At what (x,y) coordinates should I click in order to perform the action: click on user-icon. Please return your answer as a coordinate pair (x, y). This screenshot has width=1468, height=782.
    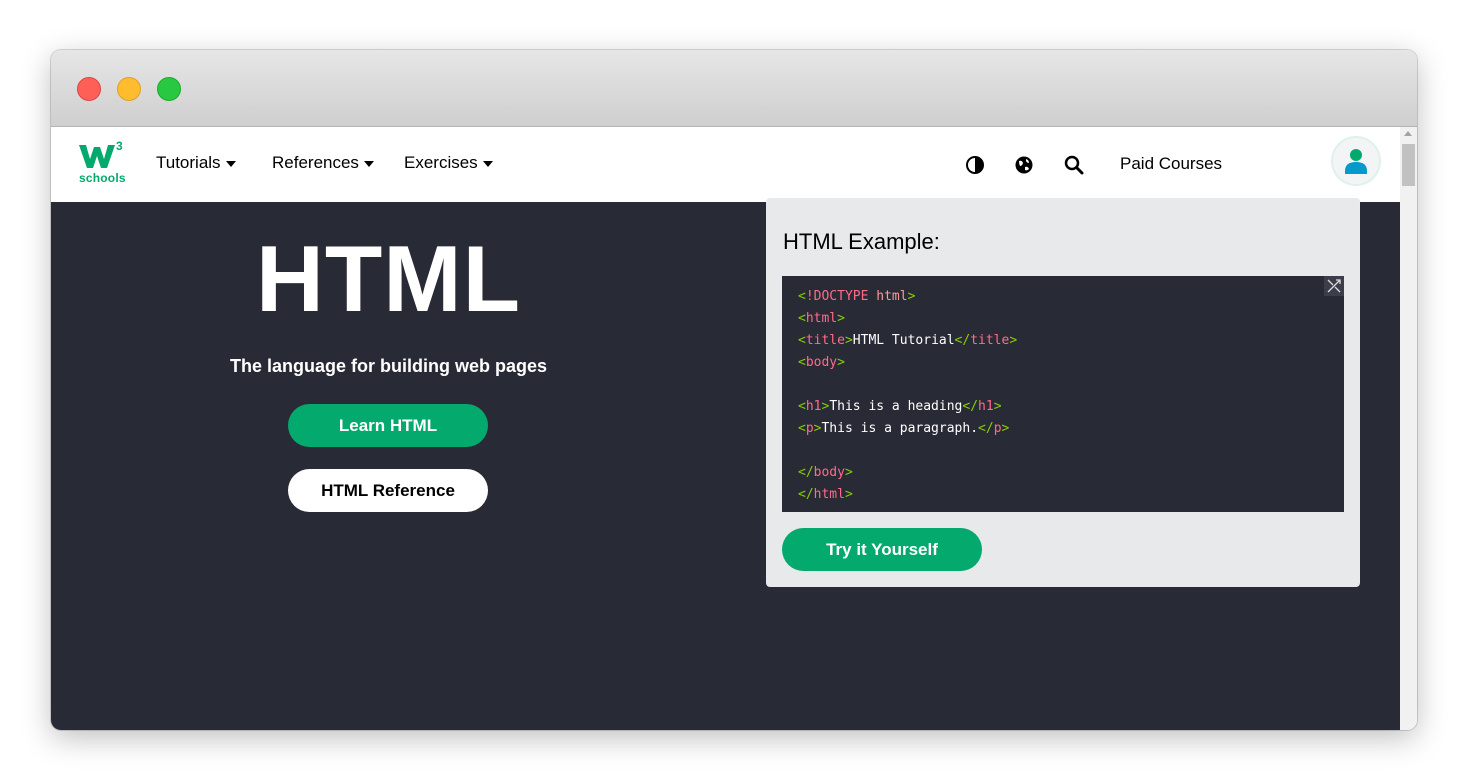
    Looking at the image, I should click on (1356, 161).